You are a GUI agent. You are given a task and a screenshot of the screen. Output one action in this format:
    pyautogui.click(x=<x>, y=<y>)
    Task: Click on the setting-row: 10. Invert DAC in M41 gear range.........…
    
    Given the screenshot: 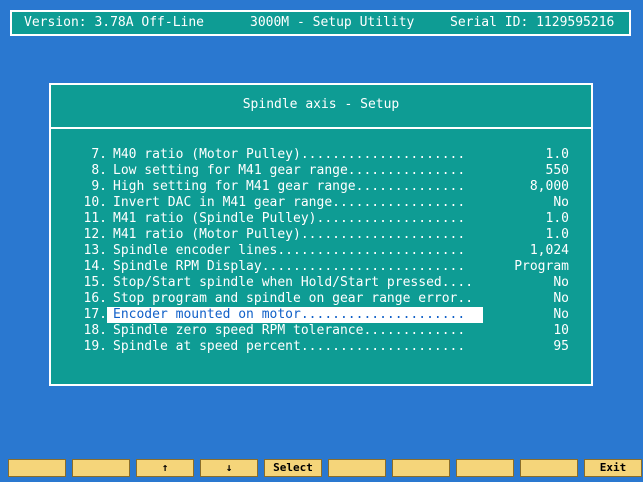 What is the action you would take?
    pyautogui.click(x=321, y=203)
    